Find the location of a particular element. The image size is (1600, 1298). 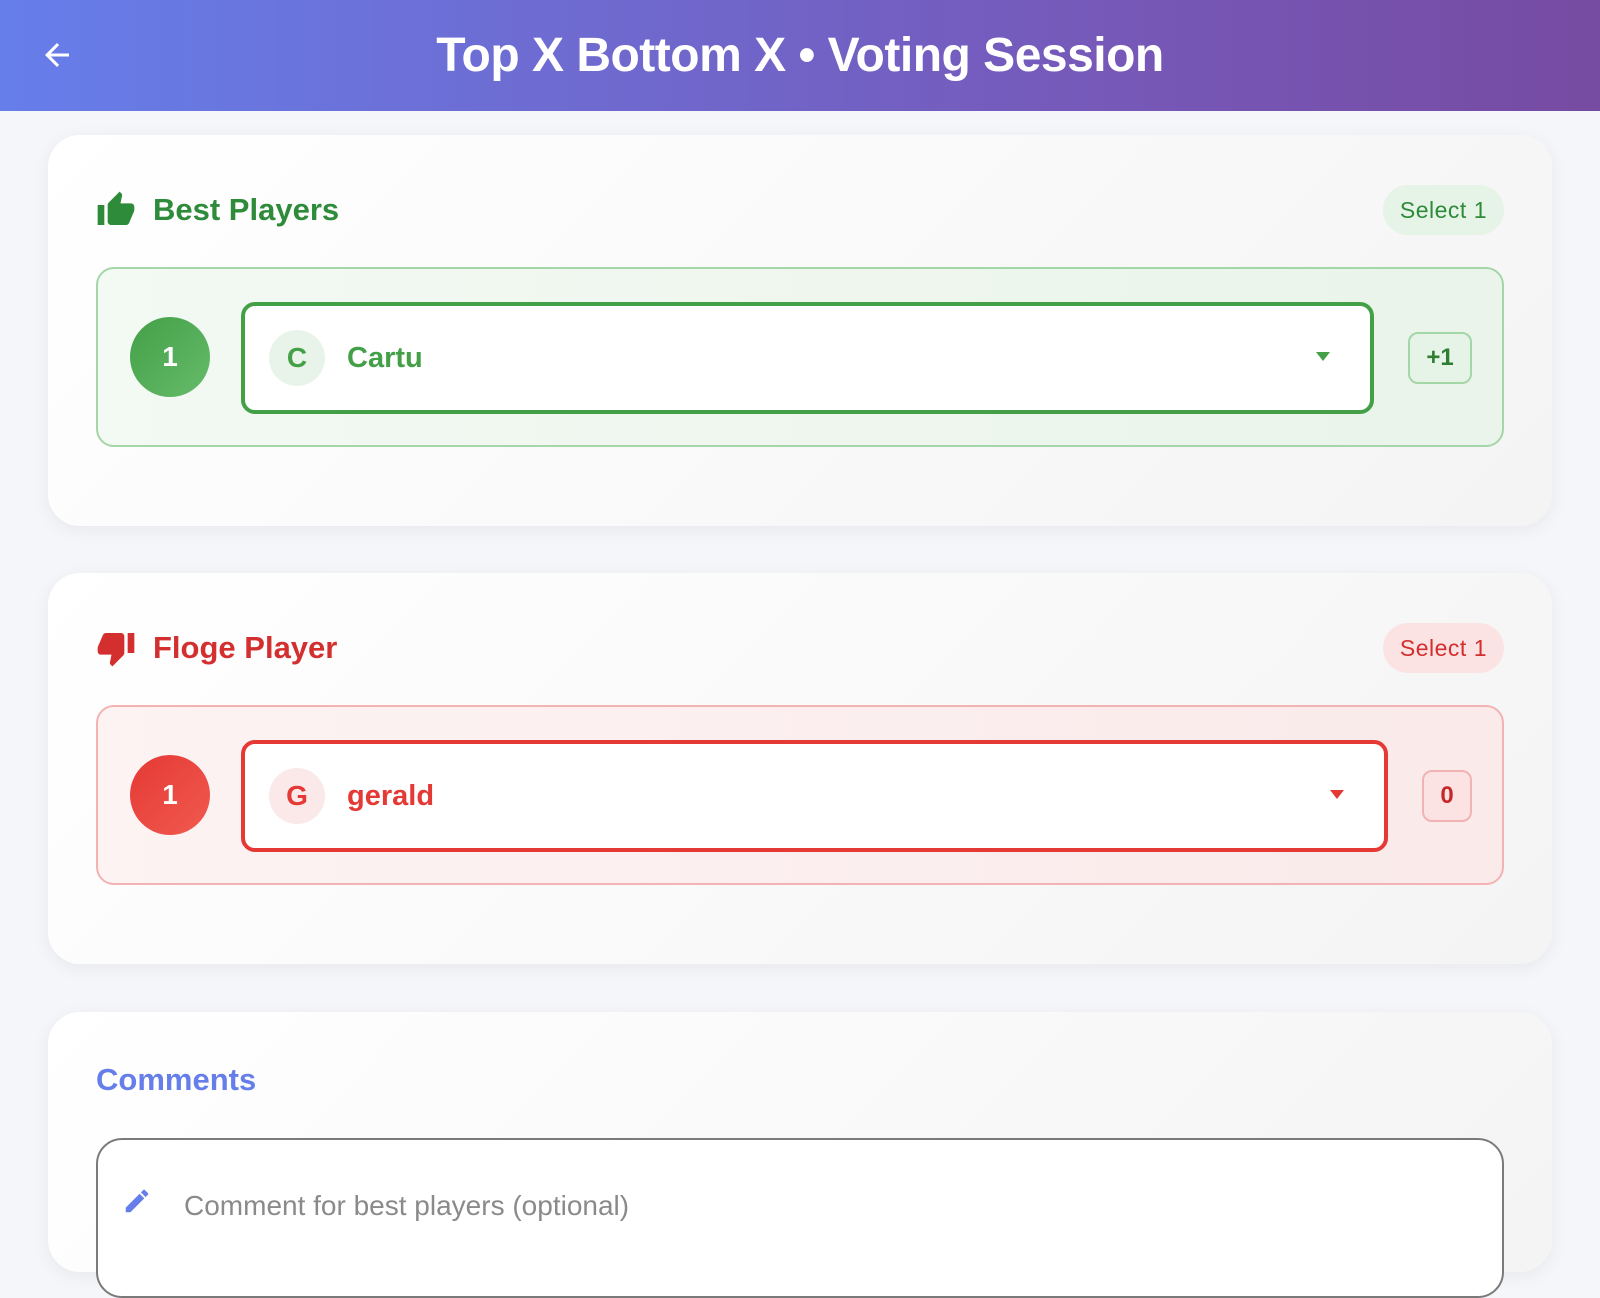

floge-player-slot: 1 G gerald 0 is located at coordinates (800, 795).